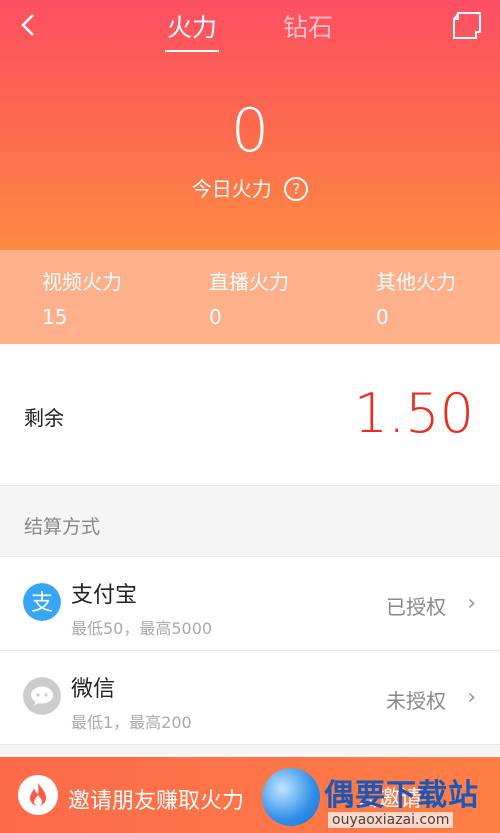 Image resolution: width=500 pixels, height=833 pixels. I want to click on payment-status: 已授权, so click(416, 607).